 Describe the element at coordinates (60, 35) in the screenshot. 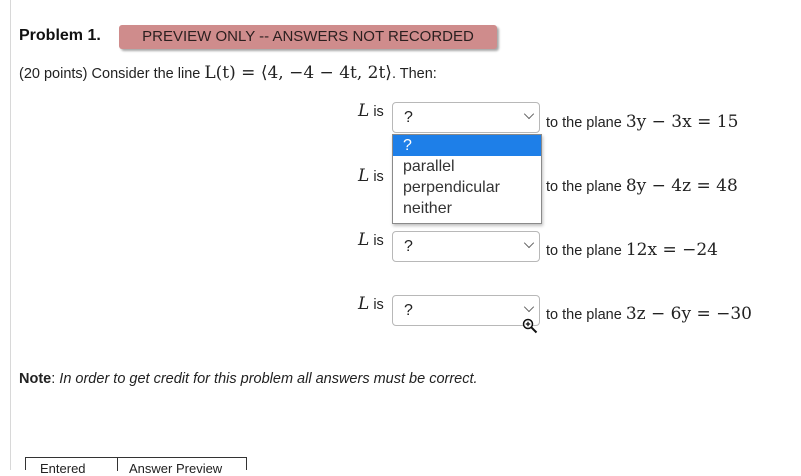

I see `problem-title: Problem 1.` at that location.